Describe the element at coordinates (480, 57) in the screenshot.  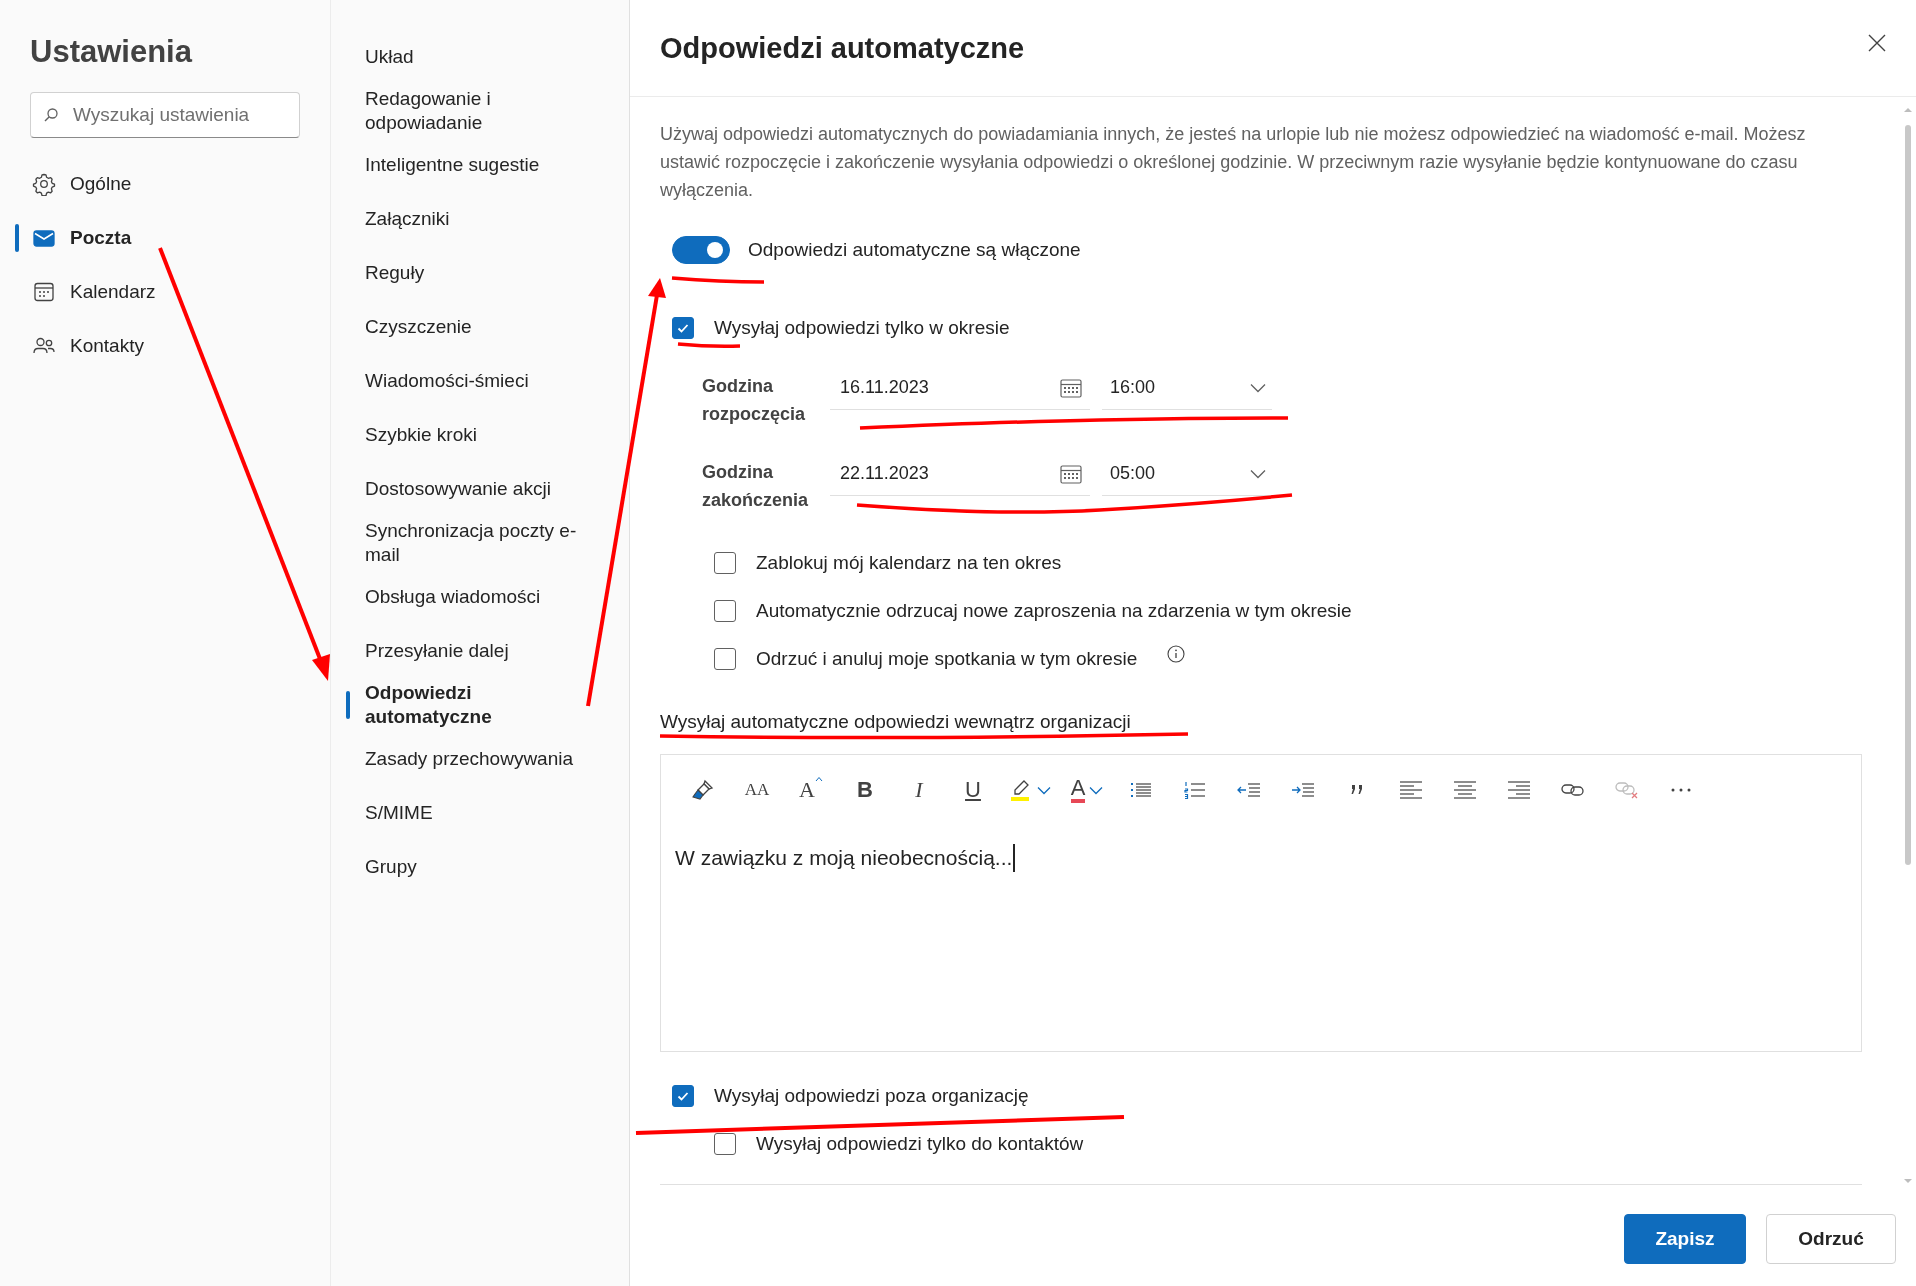
I see `settings-category: Układ` at that location.